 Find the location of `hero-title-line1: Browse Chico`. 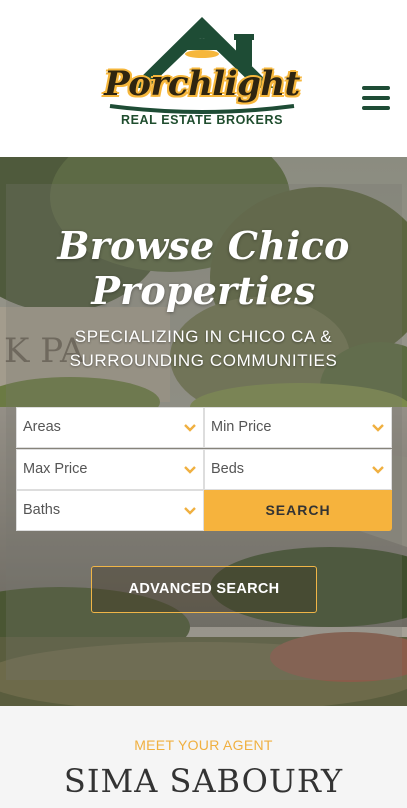

hero-title-line1: Browse Chico is located at coordinates (203, 245).